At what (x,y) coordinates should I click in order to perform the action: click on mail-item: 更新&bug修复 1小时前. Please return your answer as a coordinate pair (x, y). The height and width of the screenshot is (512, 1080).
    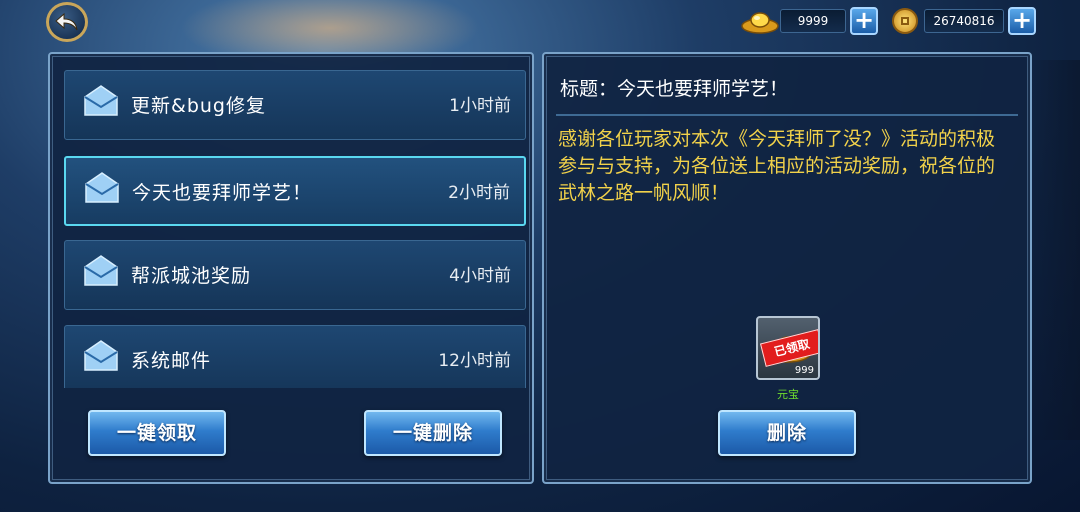
    Looking at the image, I should click on (295, 105).